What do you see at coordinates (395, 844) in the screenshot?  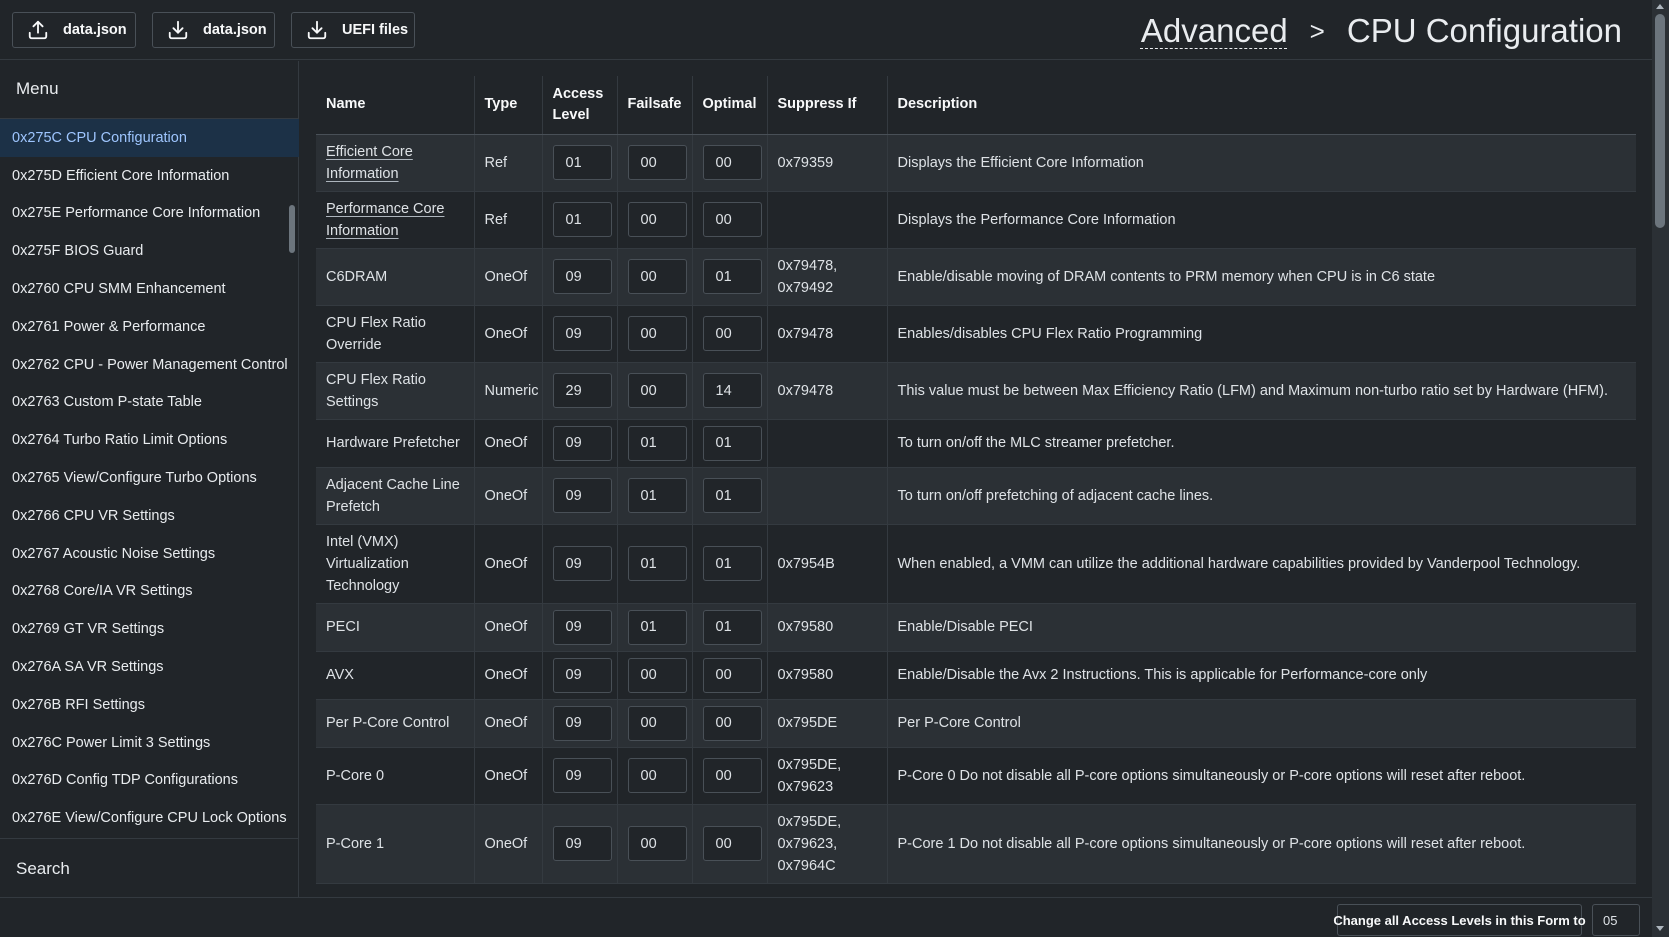 I see `cell-name: P-Core 1` at bounding box center [395, 844].